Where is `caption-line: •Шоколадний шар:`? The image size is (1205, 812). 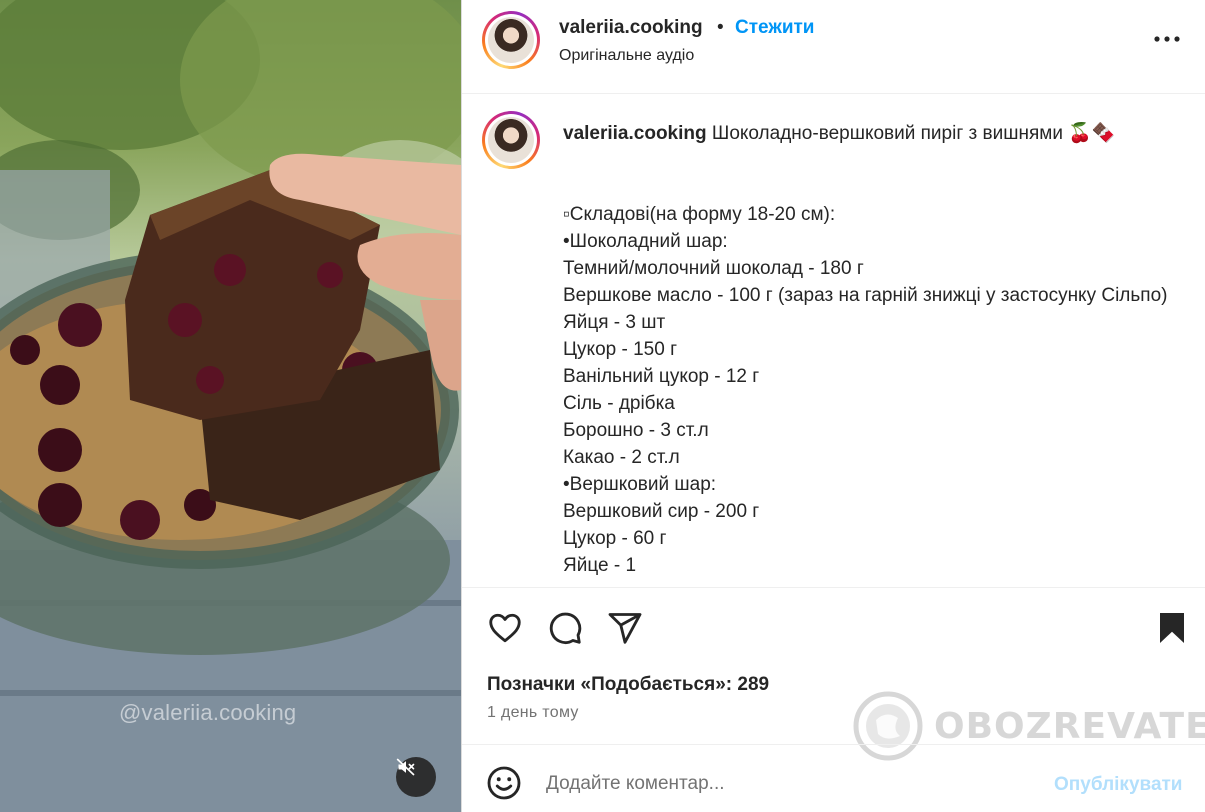 caption-line: •Шоколадний шар: is located at coordinates (645, 241).